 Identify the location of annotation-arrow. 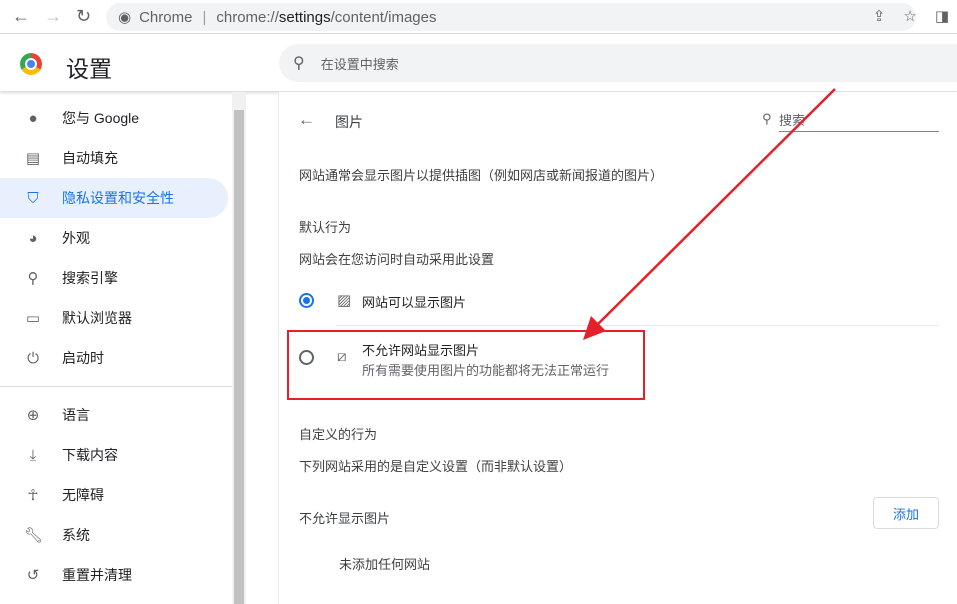
(709, 214).